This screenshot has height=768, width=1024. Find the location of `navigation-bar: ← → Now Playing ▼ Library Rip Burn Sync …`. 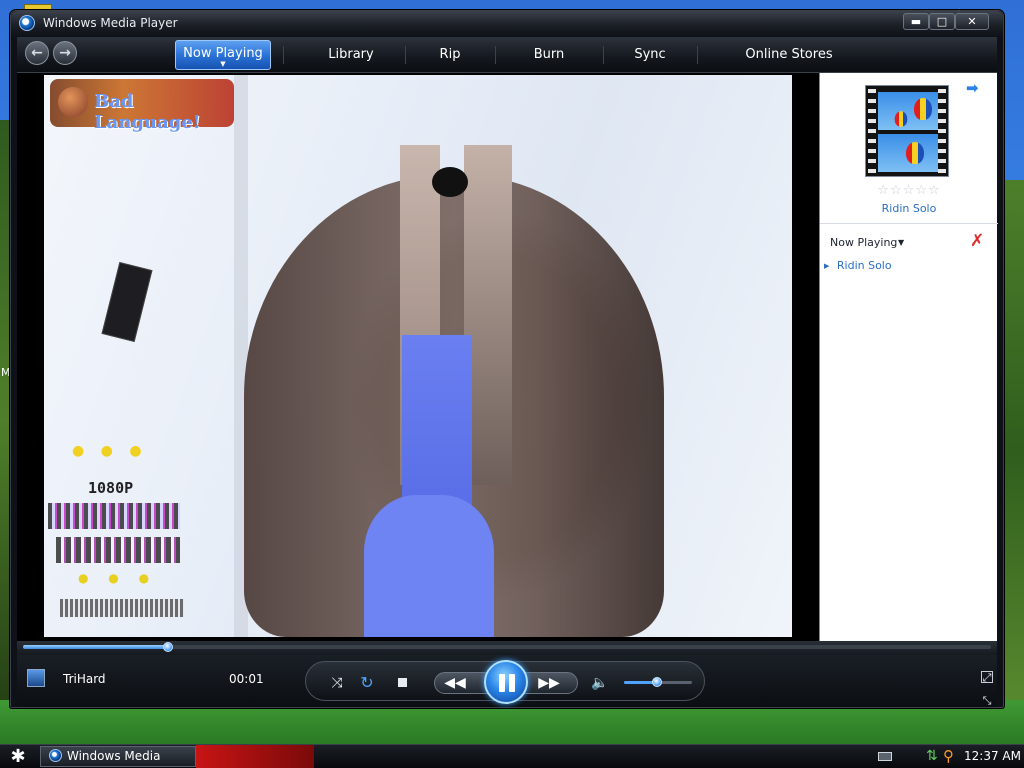

navigation-bar: ← → Now Playing ▼ Library Rip Burn Sync … is located at coordinates (507, 55).